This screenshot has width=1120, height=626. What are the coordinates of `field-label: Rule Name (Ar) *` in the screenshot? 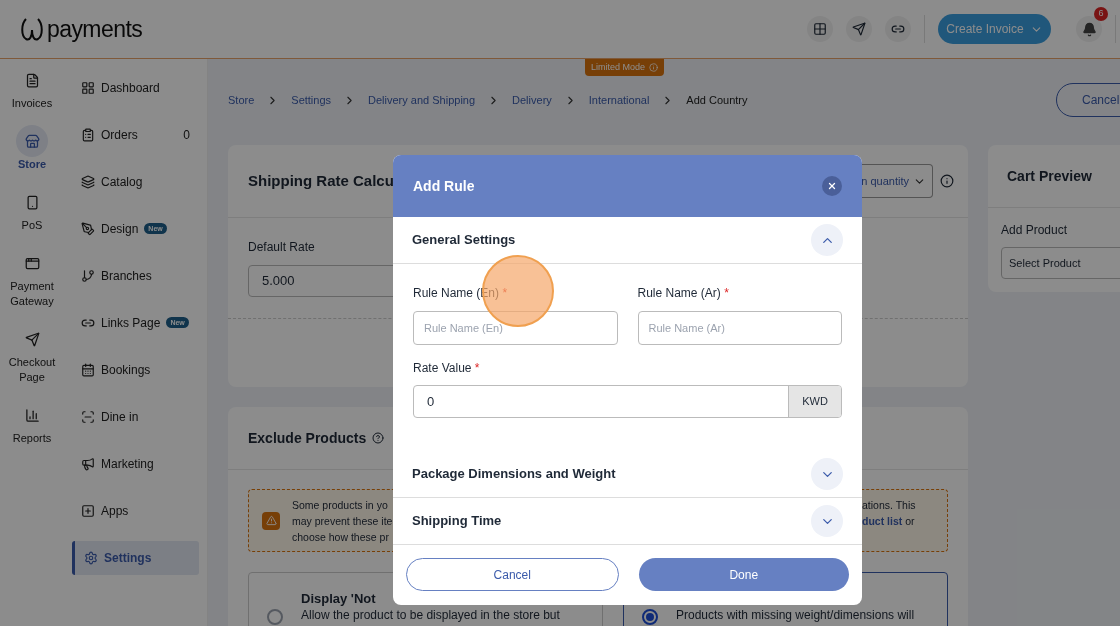 It's located at (683, 293).